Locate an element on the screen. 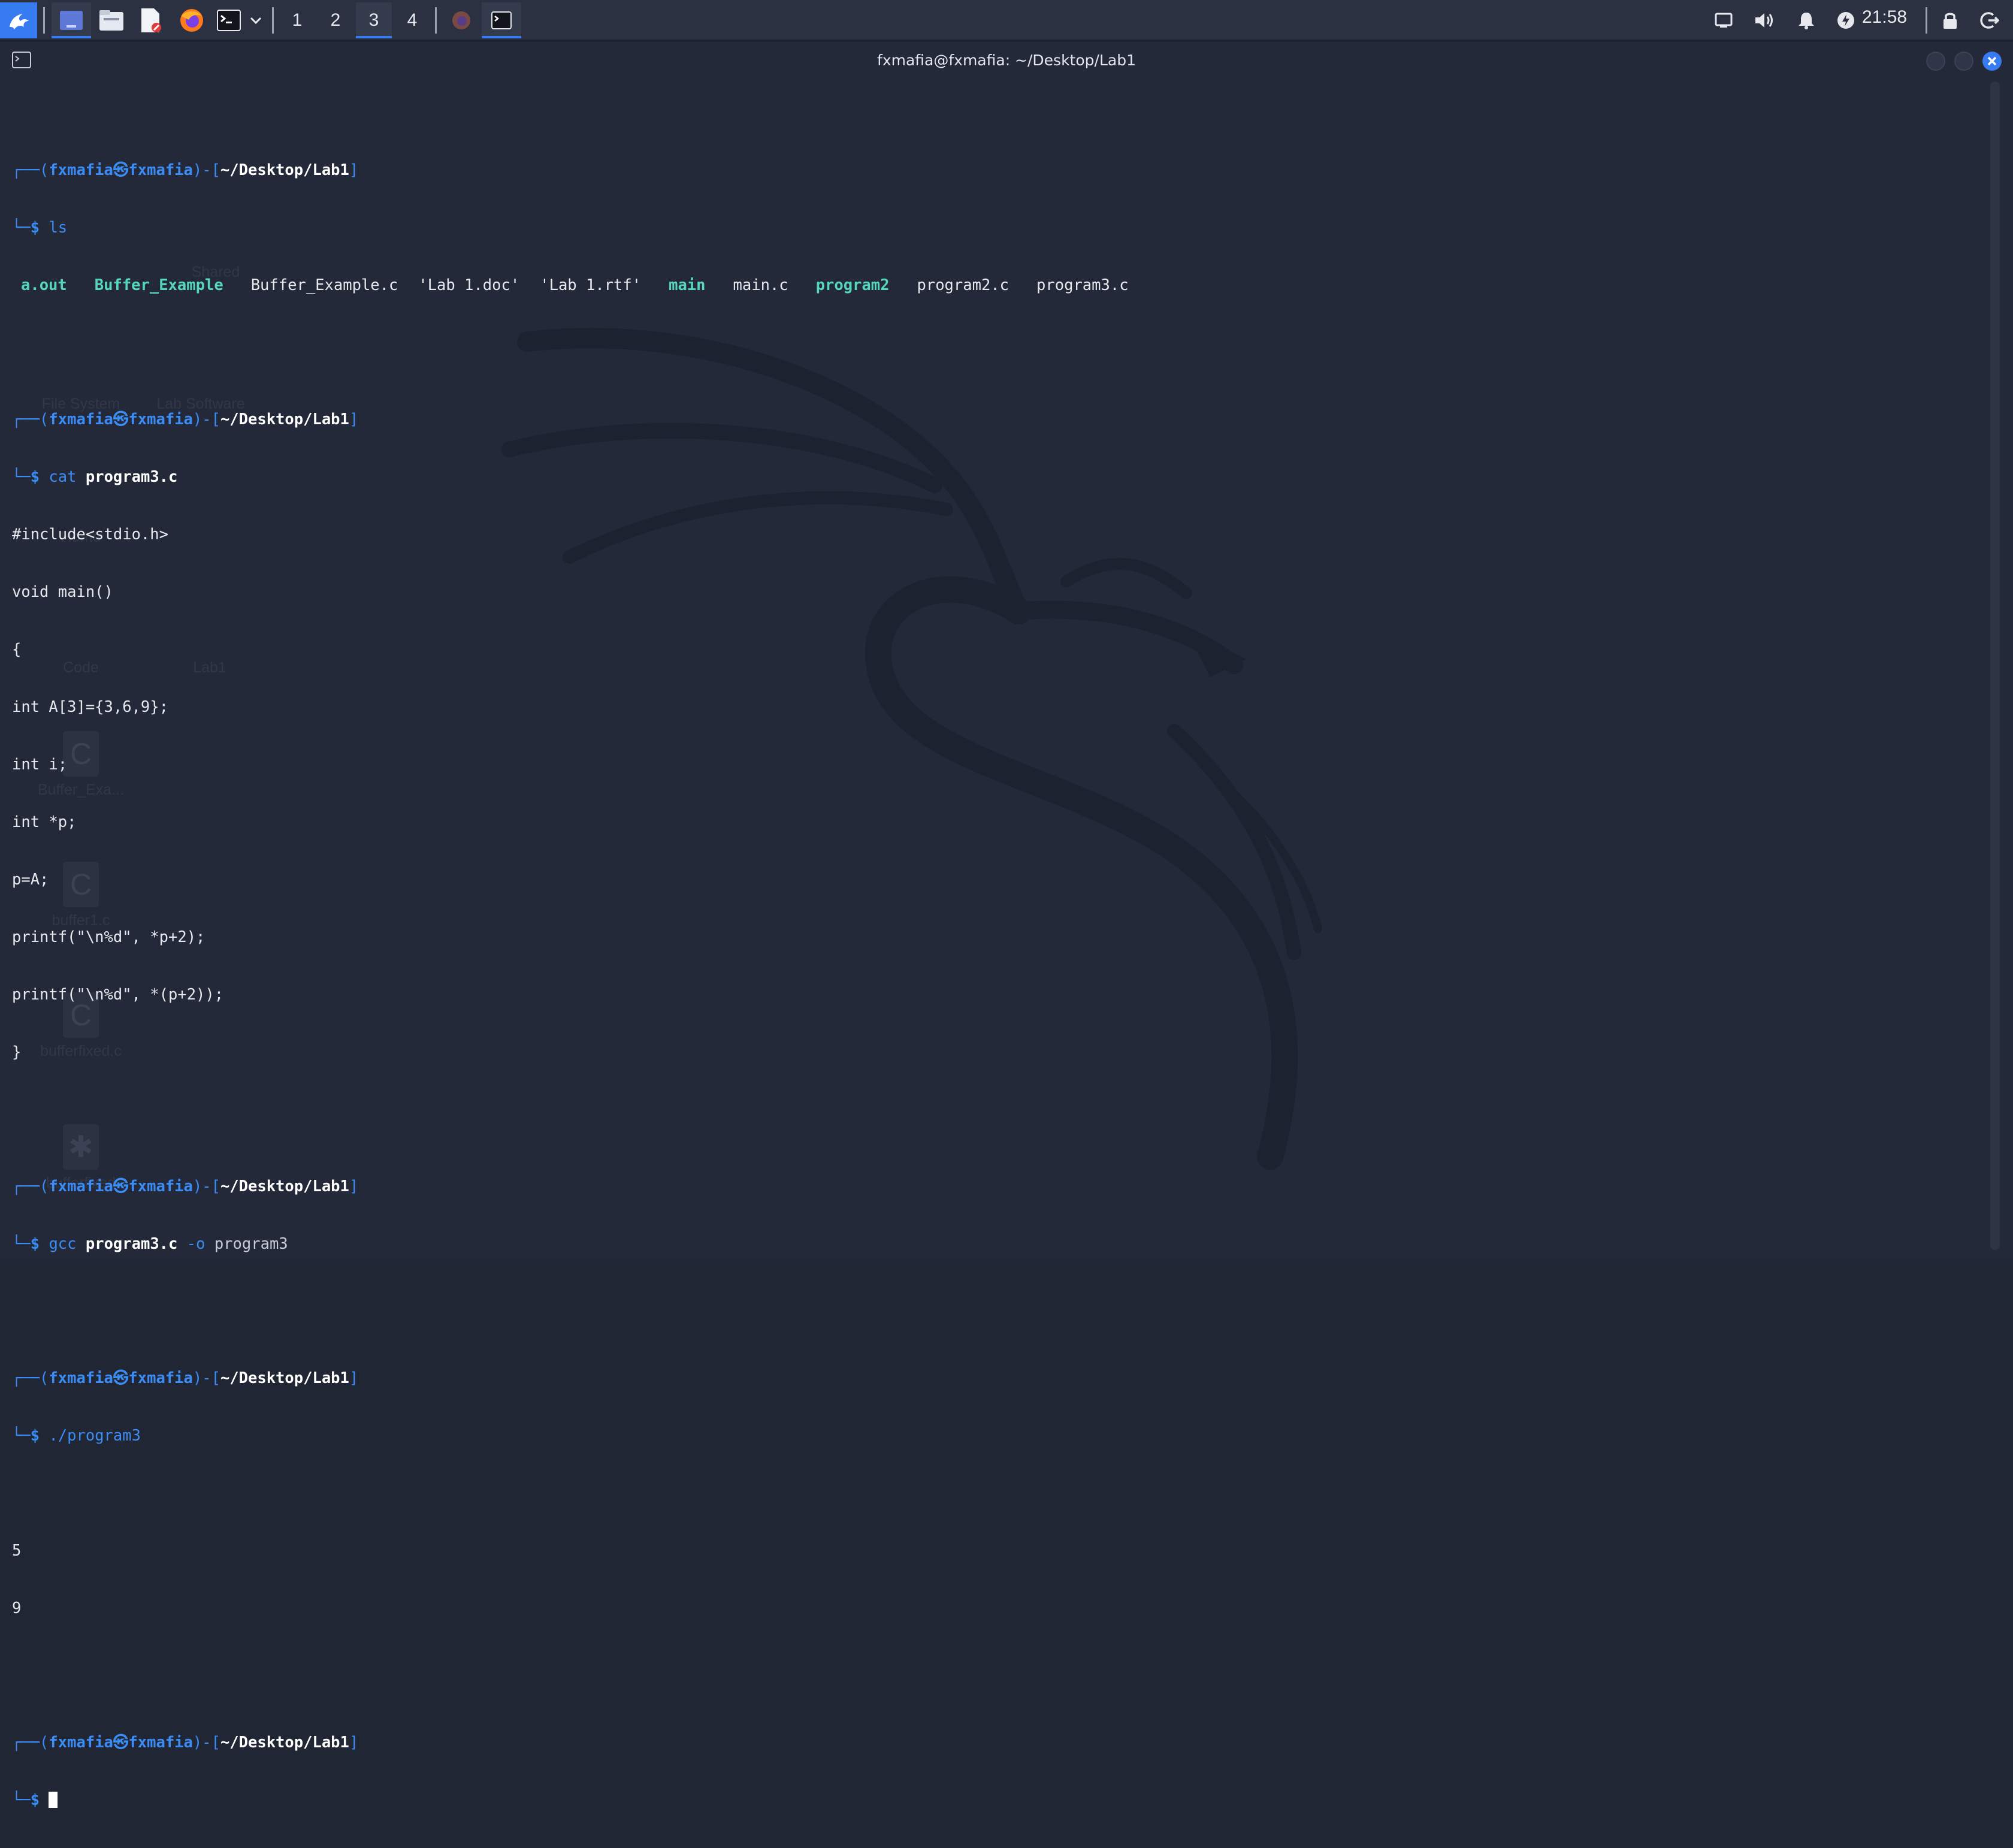 This screenshot has height=1848, width=2013. terminal-window-icon is located at coordinates (501, 20).